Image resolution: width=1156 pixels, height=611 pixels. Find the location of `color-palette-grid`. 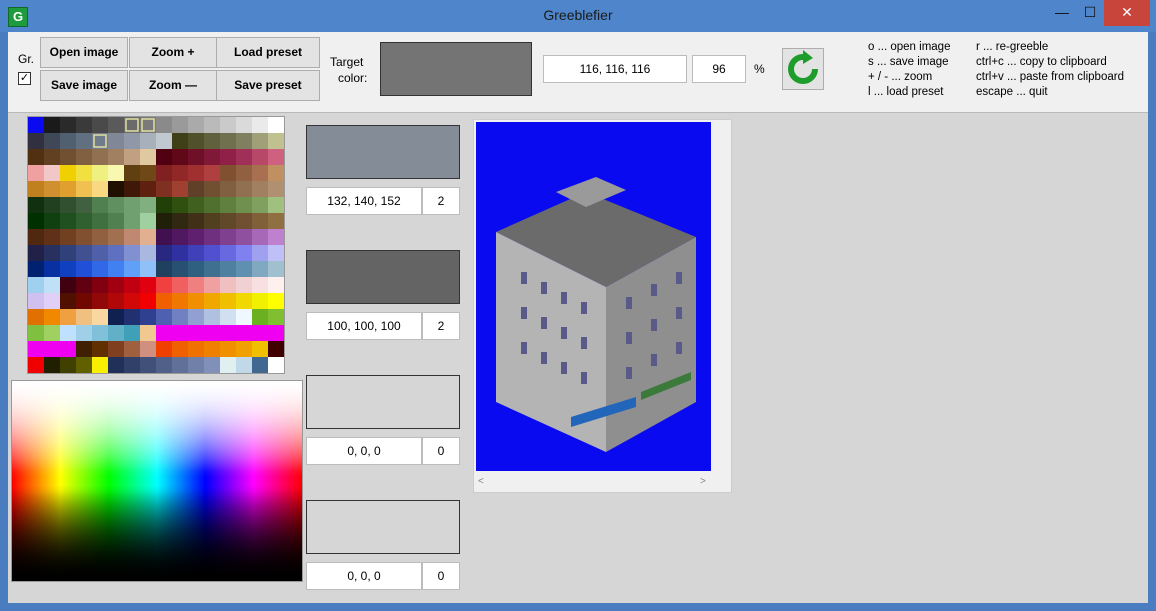

color-palette-grid is located at coordinates (156, 245).